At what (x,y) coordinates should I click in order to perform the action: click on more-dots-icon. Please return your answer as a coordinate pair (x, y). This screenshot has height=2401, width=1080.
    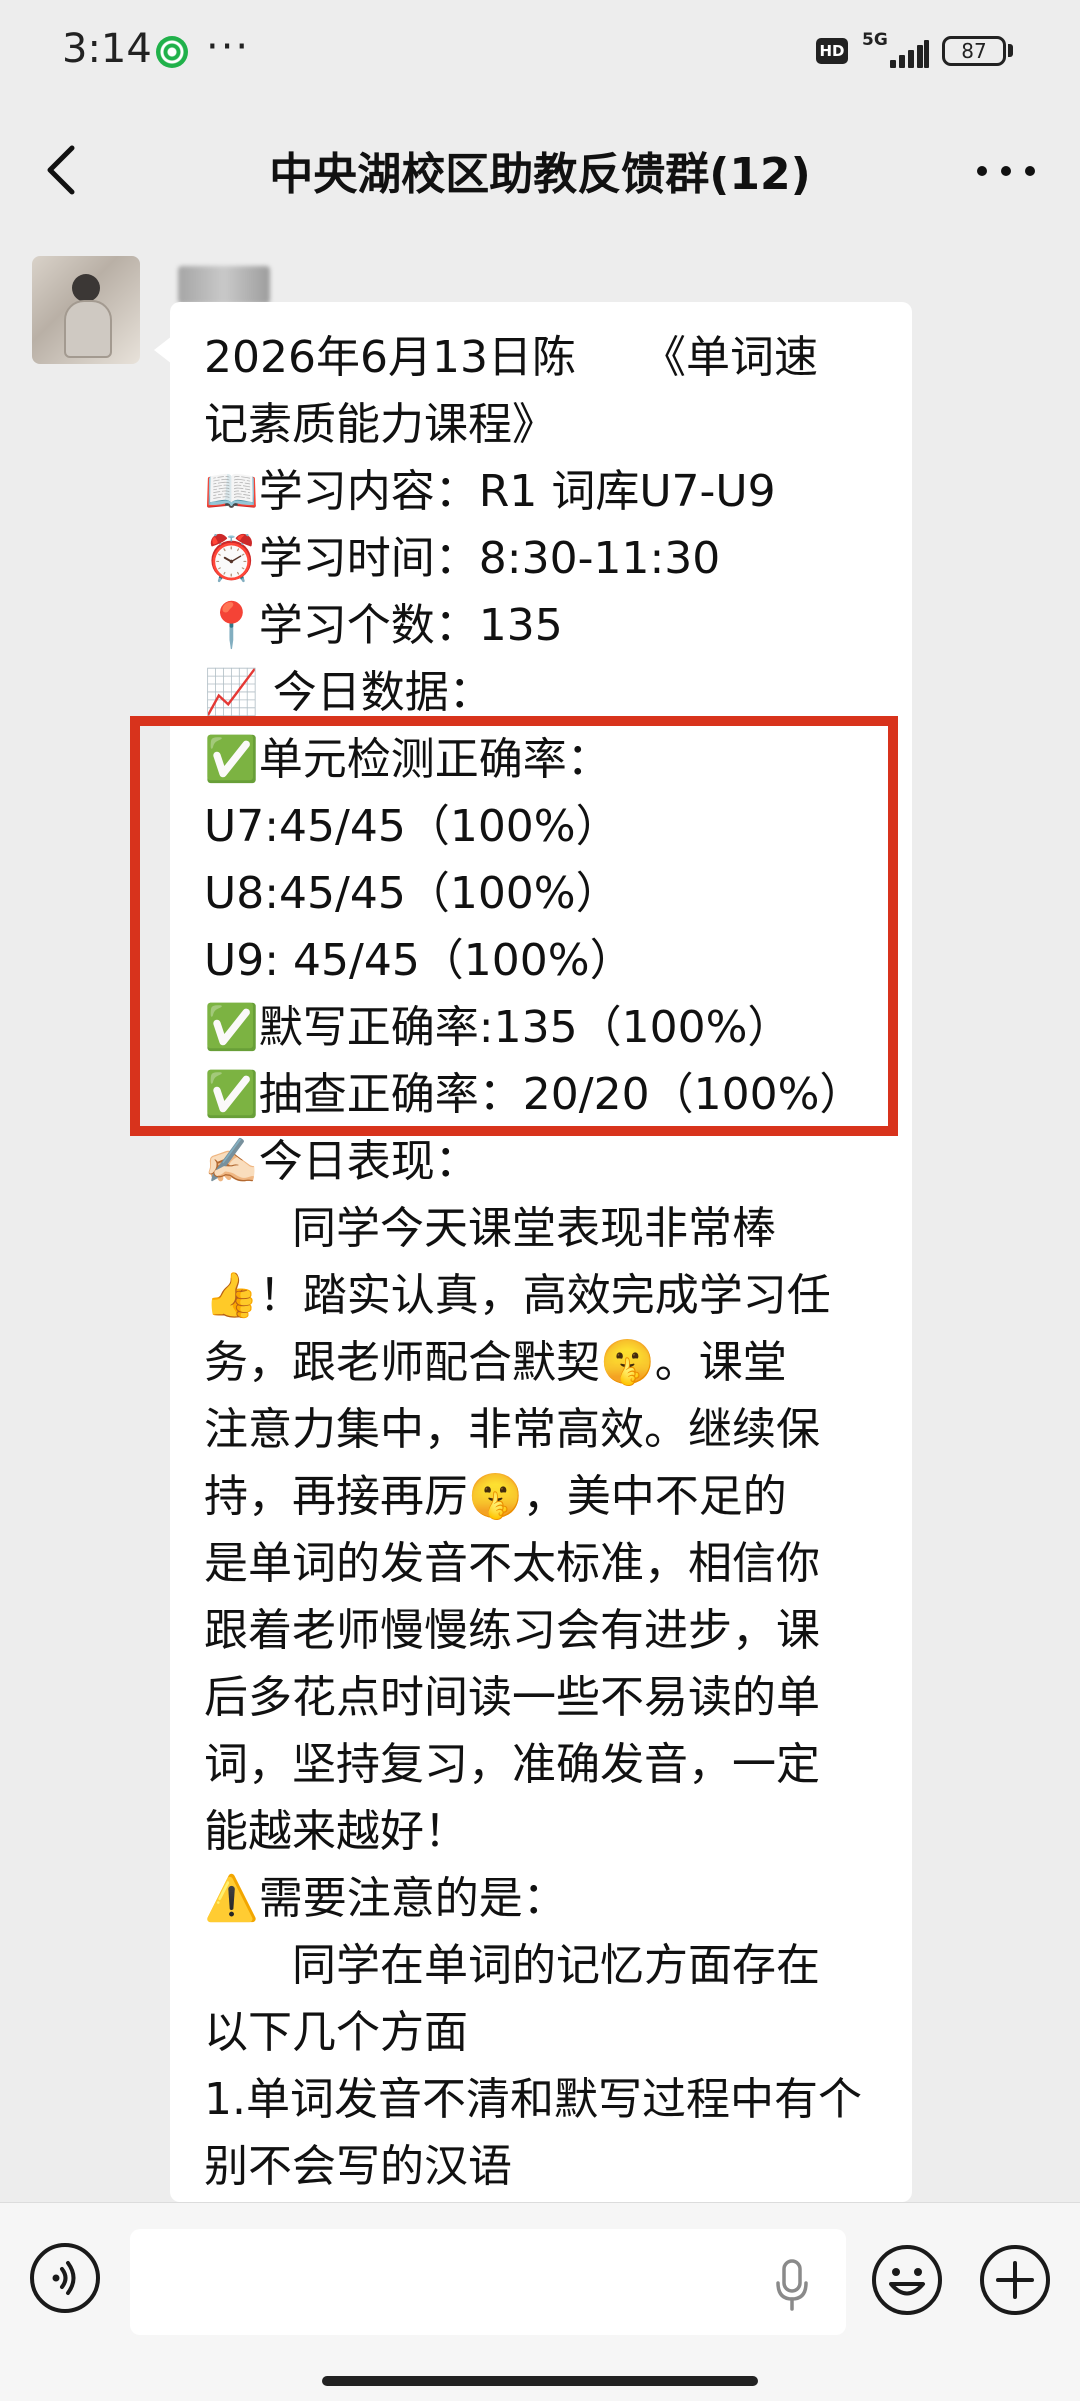
    Looking at the image, I should click on (1006, 171).